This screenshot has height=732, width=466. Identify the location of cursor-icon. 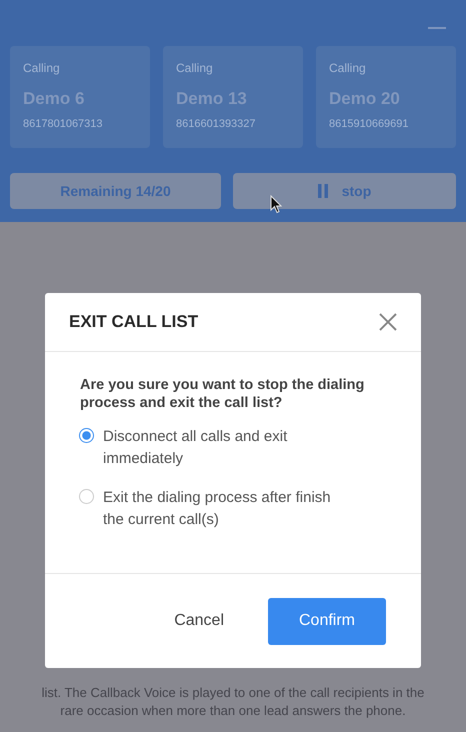
(276, 204).